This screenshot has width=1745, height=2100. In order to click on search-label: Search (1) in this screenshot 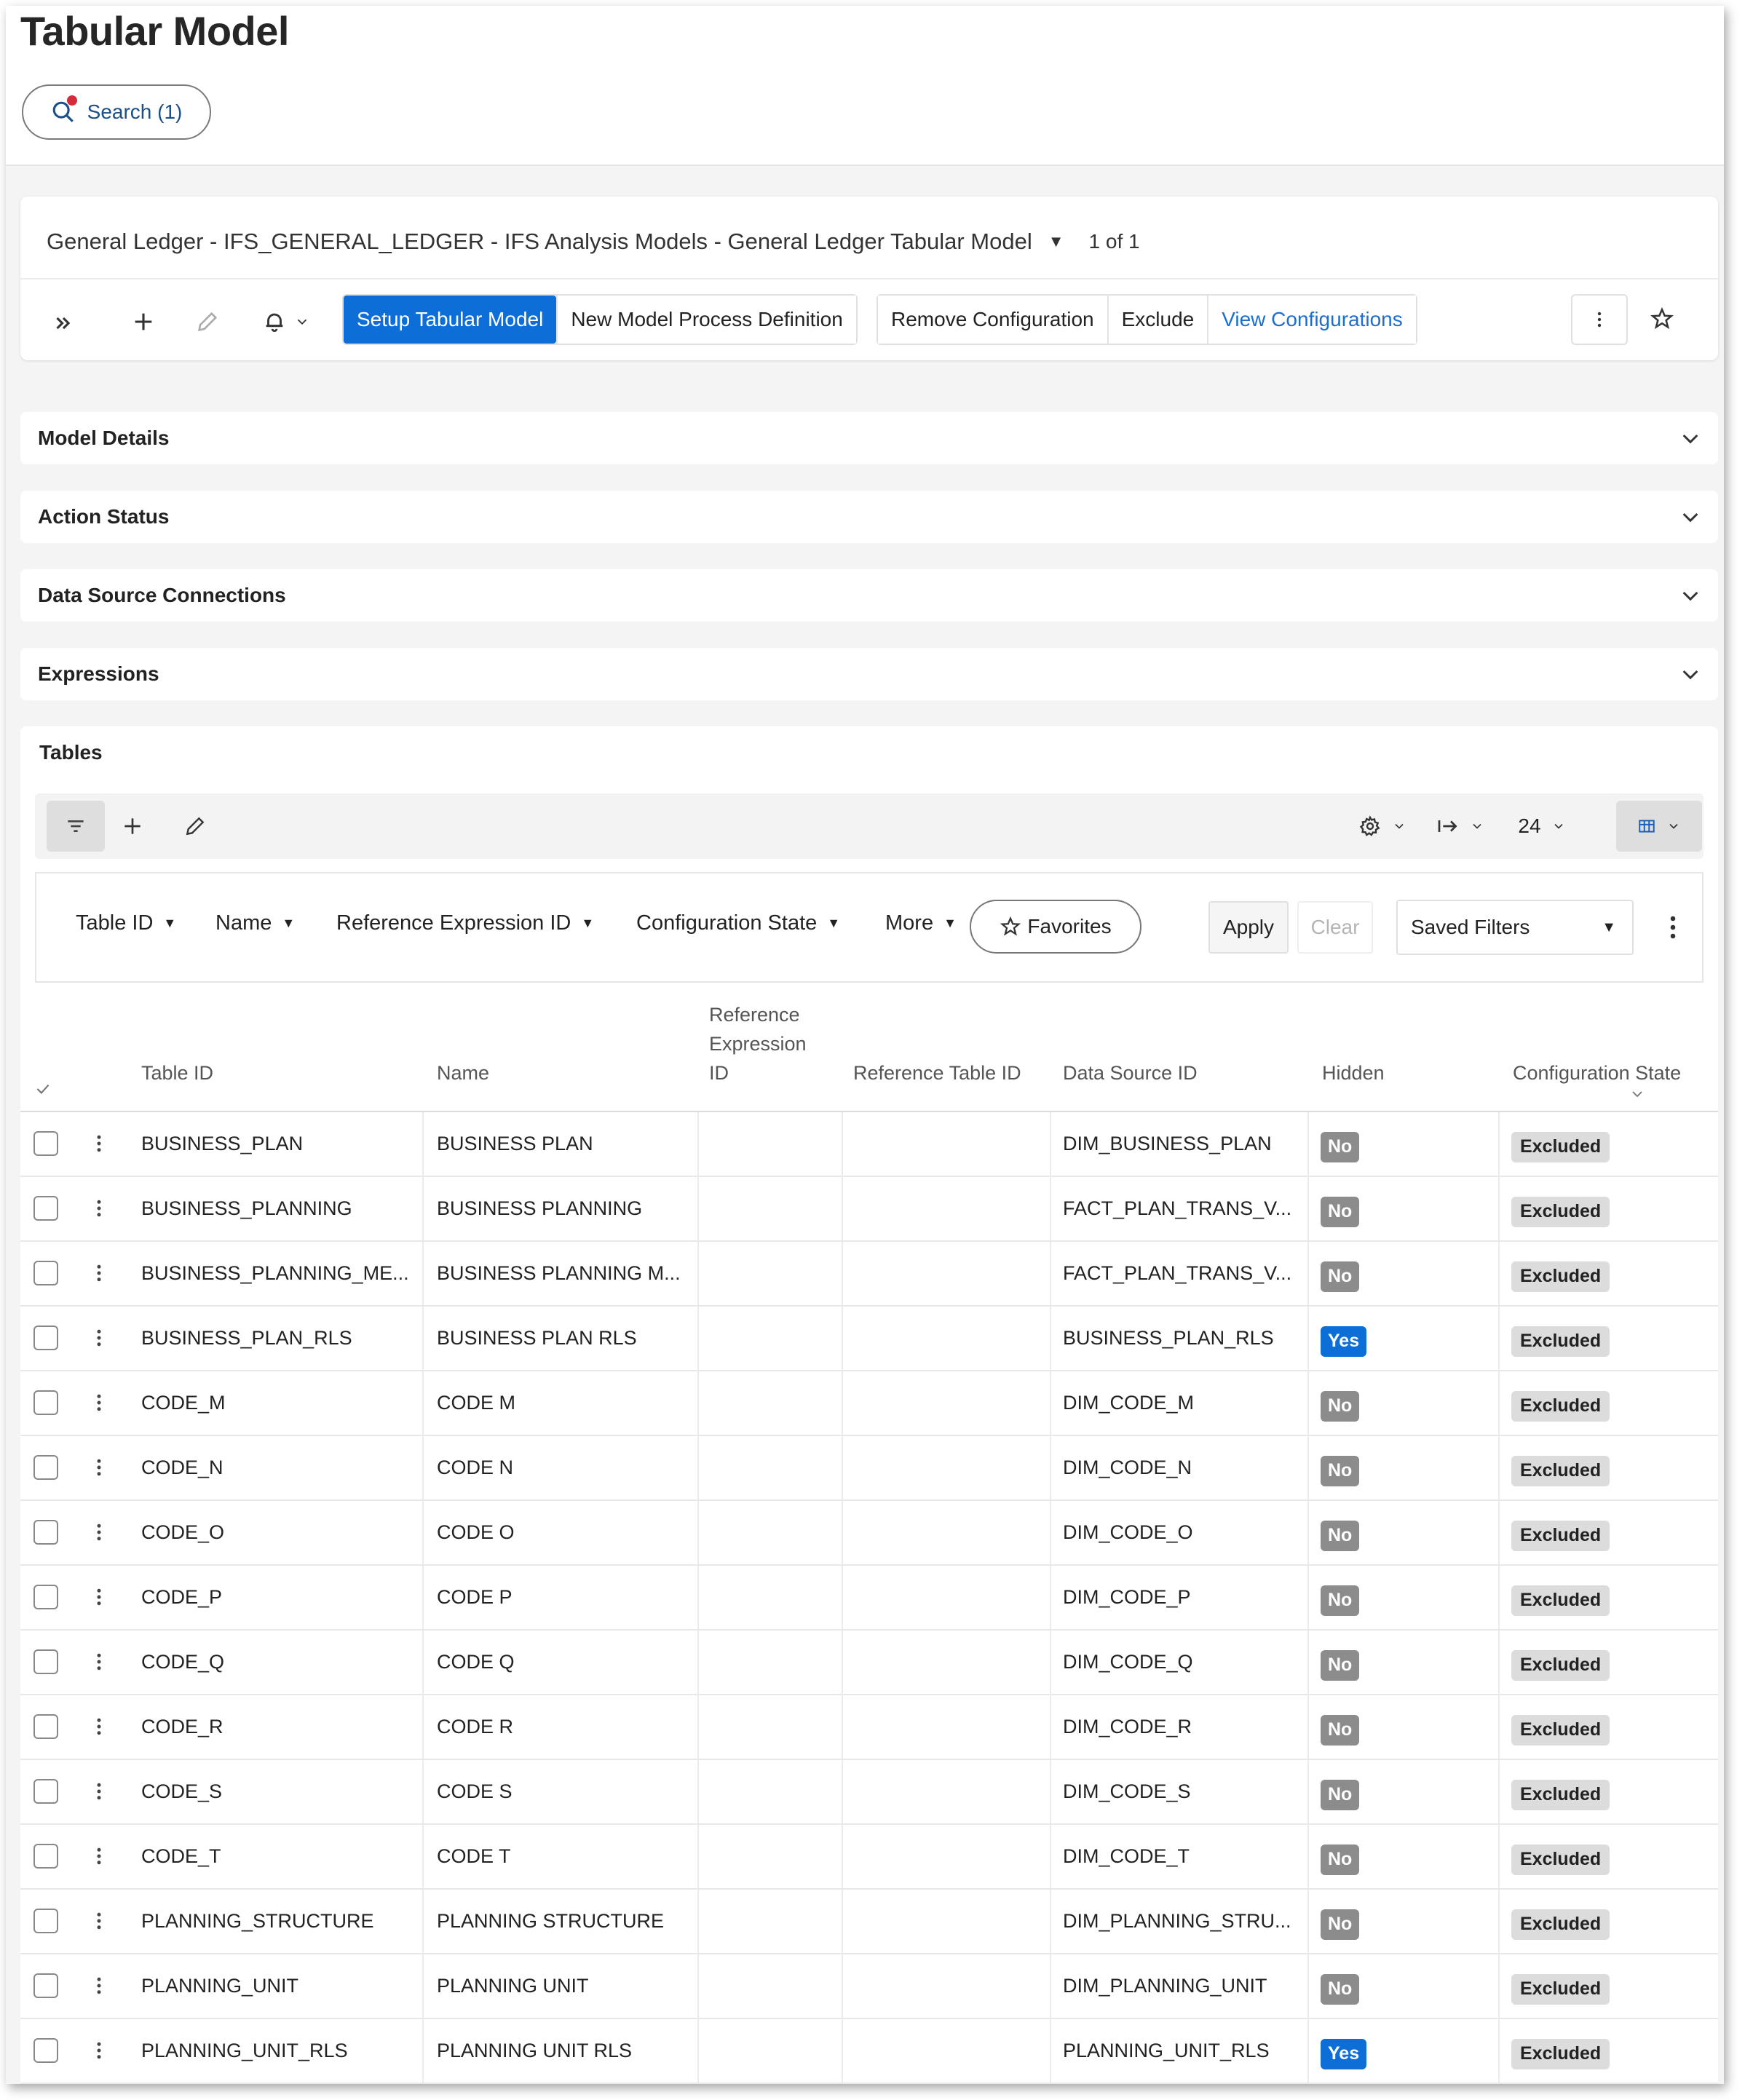, I will do `click(135, 111)`.